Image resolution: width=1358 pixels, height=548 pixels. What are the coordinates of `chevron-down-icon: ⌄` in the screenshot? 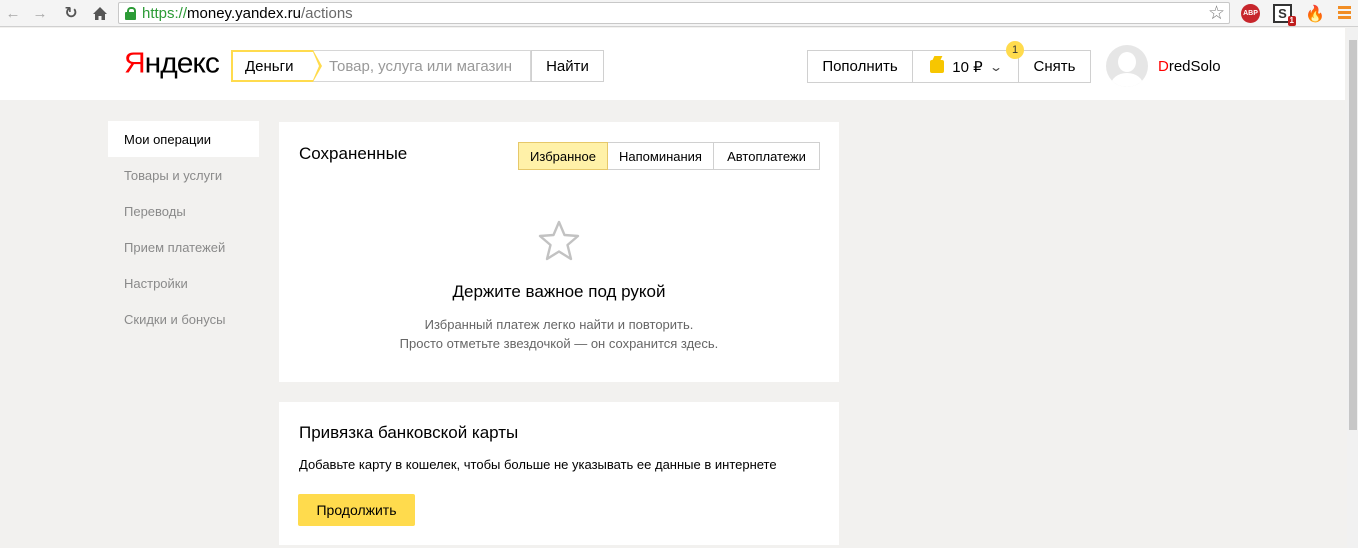 It's located at (995, 66).